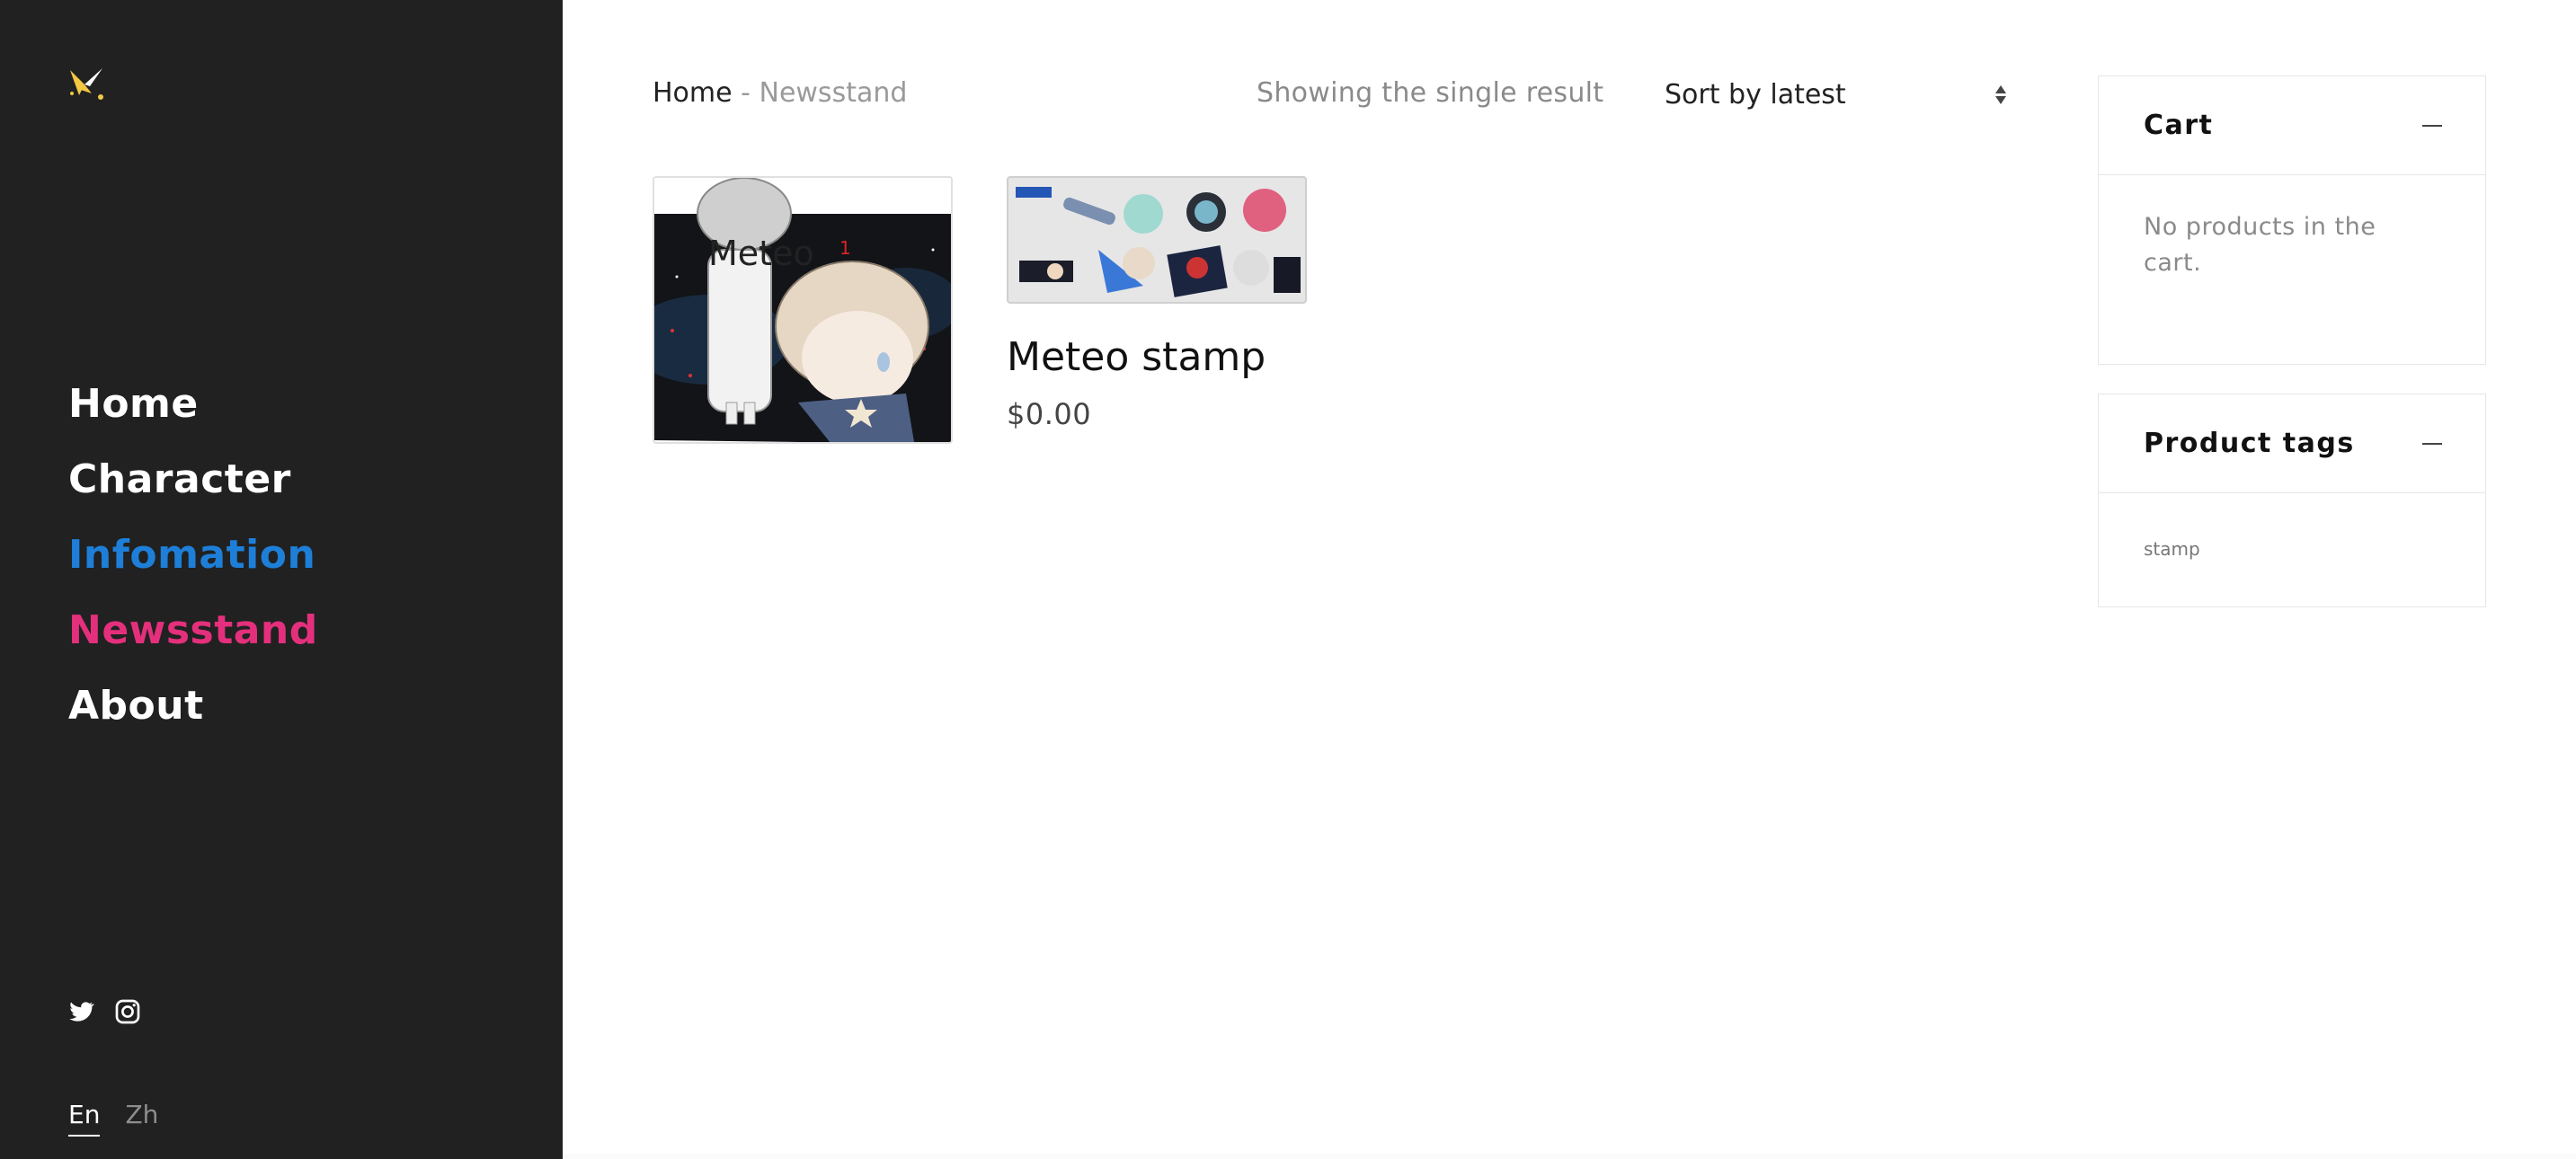 The height and width of the screenshot is (1159, 2576). What do you see at coordinates (2000, 94) in the screenshot?
I see `select-arrows-icon` at bounding box center [2000, 94].